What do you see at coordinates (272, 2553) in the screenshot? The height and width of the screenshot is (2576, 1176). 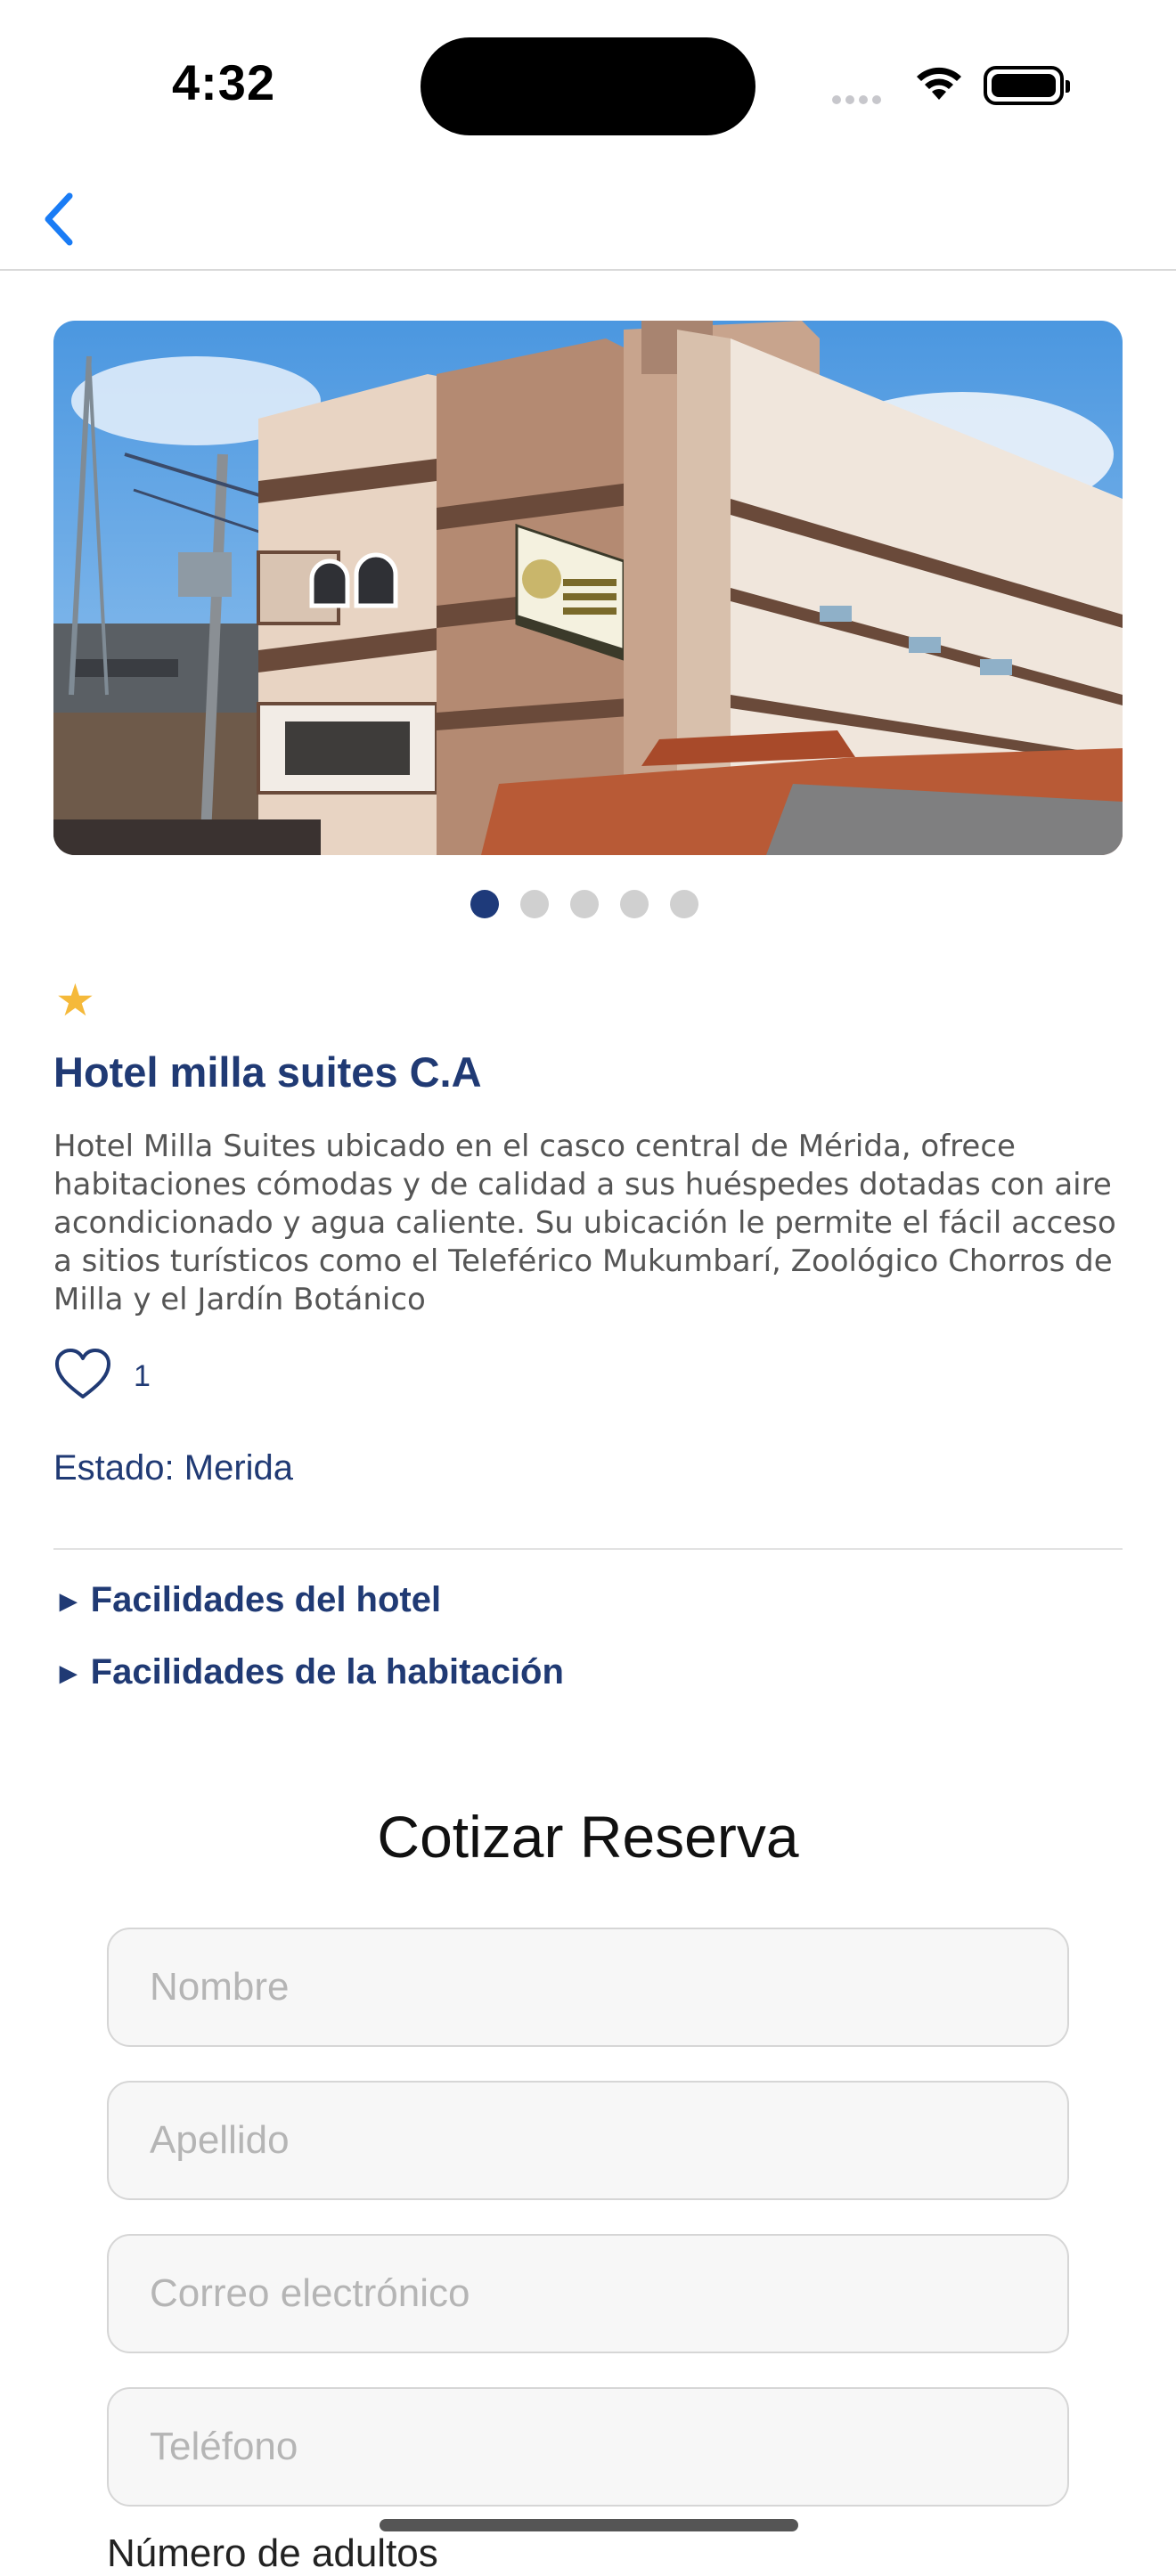 I see `adults-label: Número de adultos` at bounding box center [272, 2553].